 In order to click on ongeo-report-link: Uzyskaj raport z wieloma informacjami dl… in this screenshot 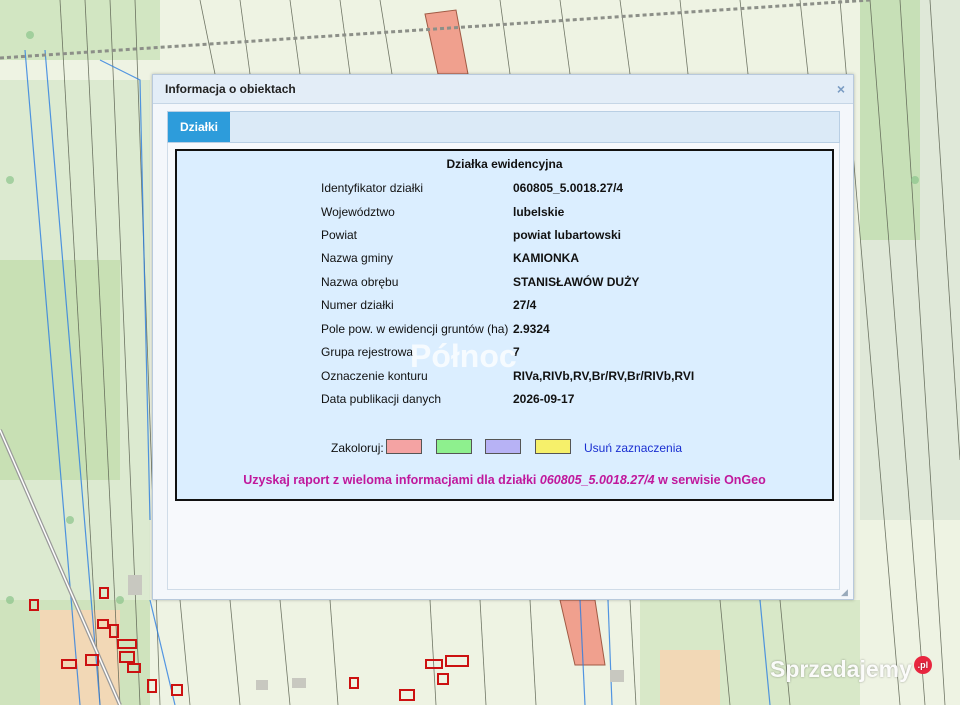, I will do `click(504, 480)`.